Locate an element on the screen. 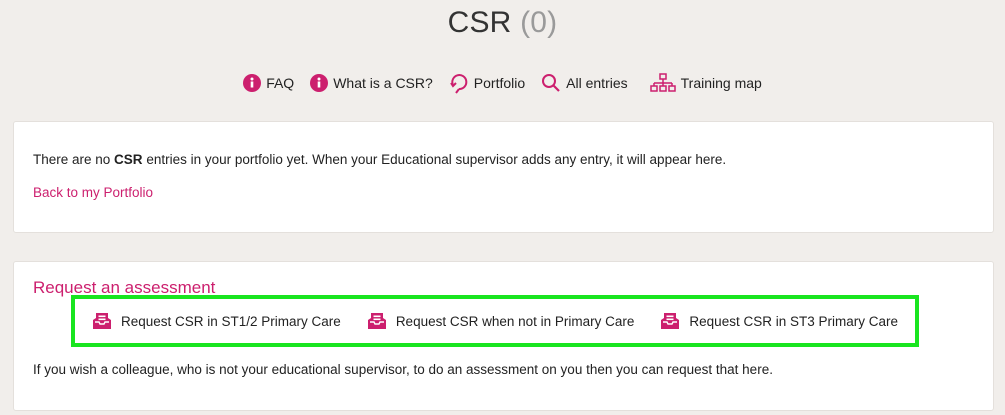  message-prefix: There are no is located at coordinates (74, 159).